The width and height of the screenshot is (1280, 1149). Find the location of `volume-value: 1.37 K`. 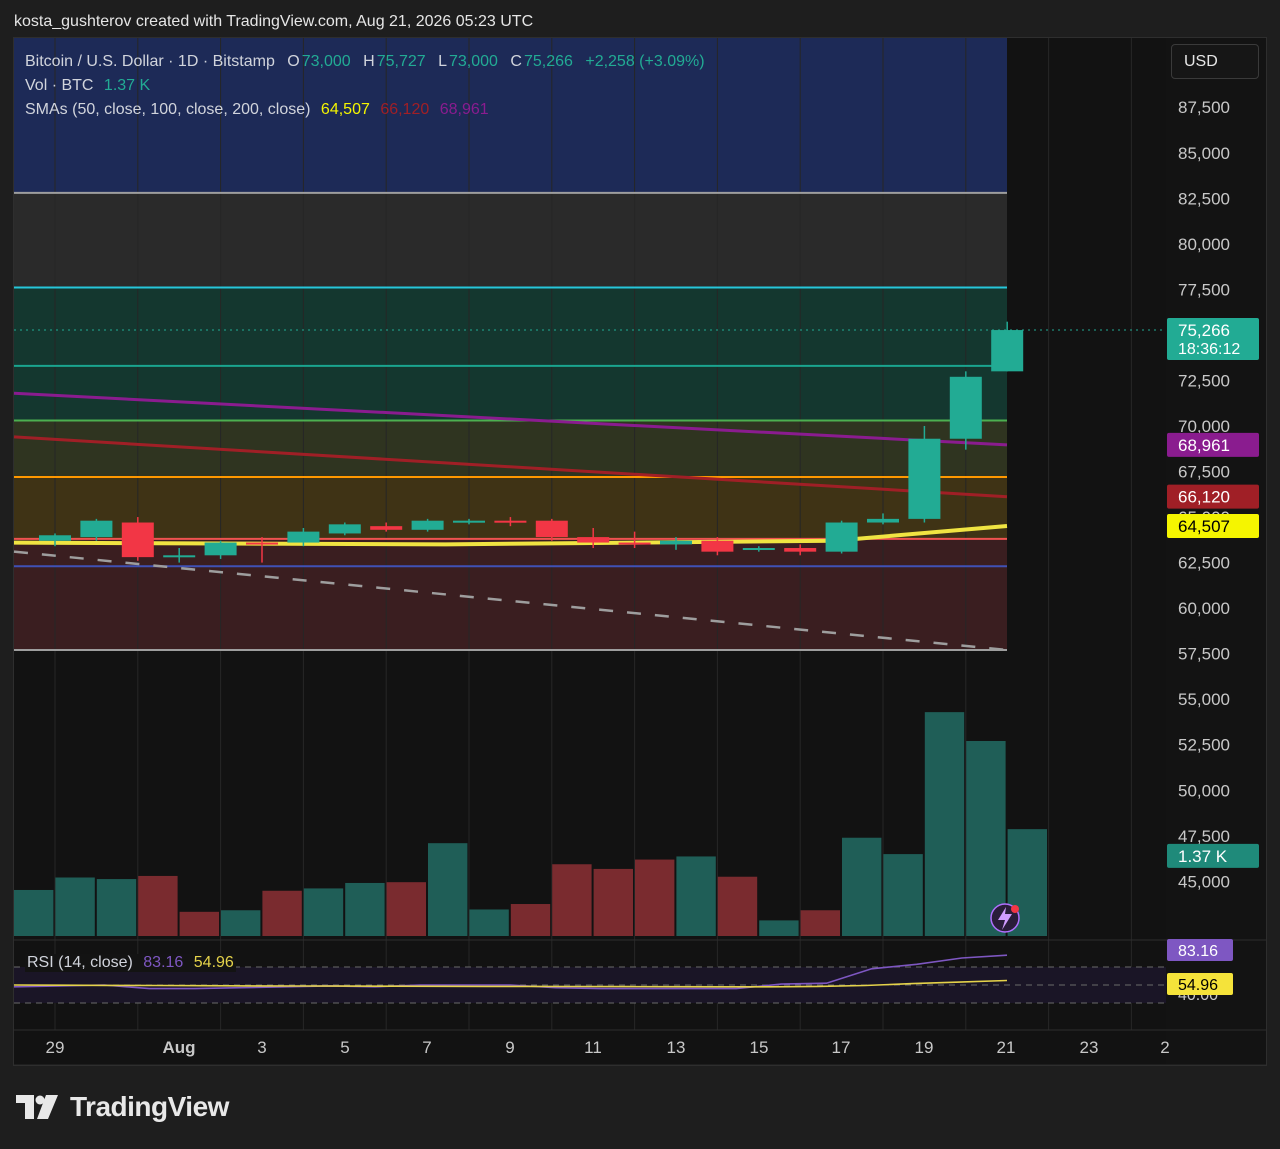

volume-value: 1.37 K is located at coordinates (127, 85).